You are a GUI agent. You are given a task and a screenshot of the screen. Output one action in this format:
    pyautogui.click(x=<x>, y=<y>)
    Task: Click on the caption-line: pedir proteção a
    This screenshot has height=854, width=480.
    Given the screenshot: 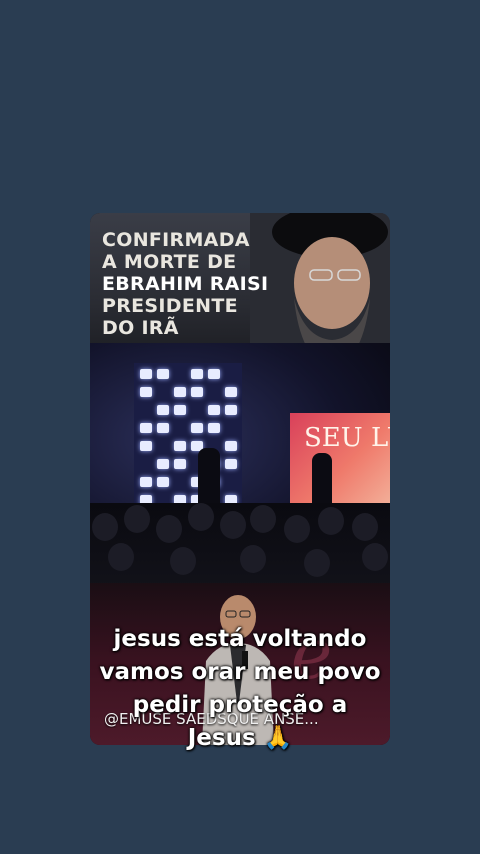 What is the action you would take?
    pyautogui.click(x=240, y=705)
    